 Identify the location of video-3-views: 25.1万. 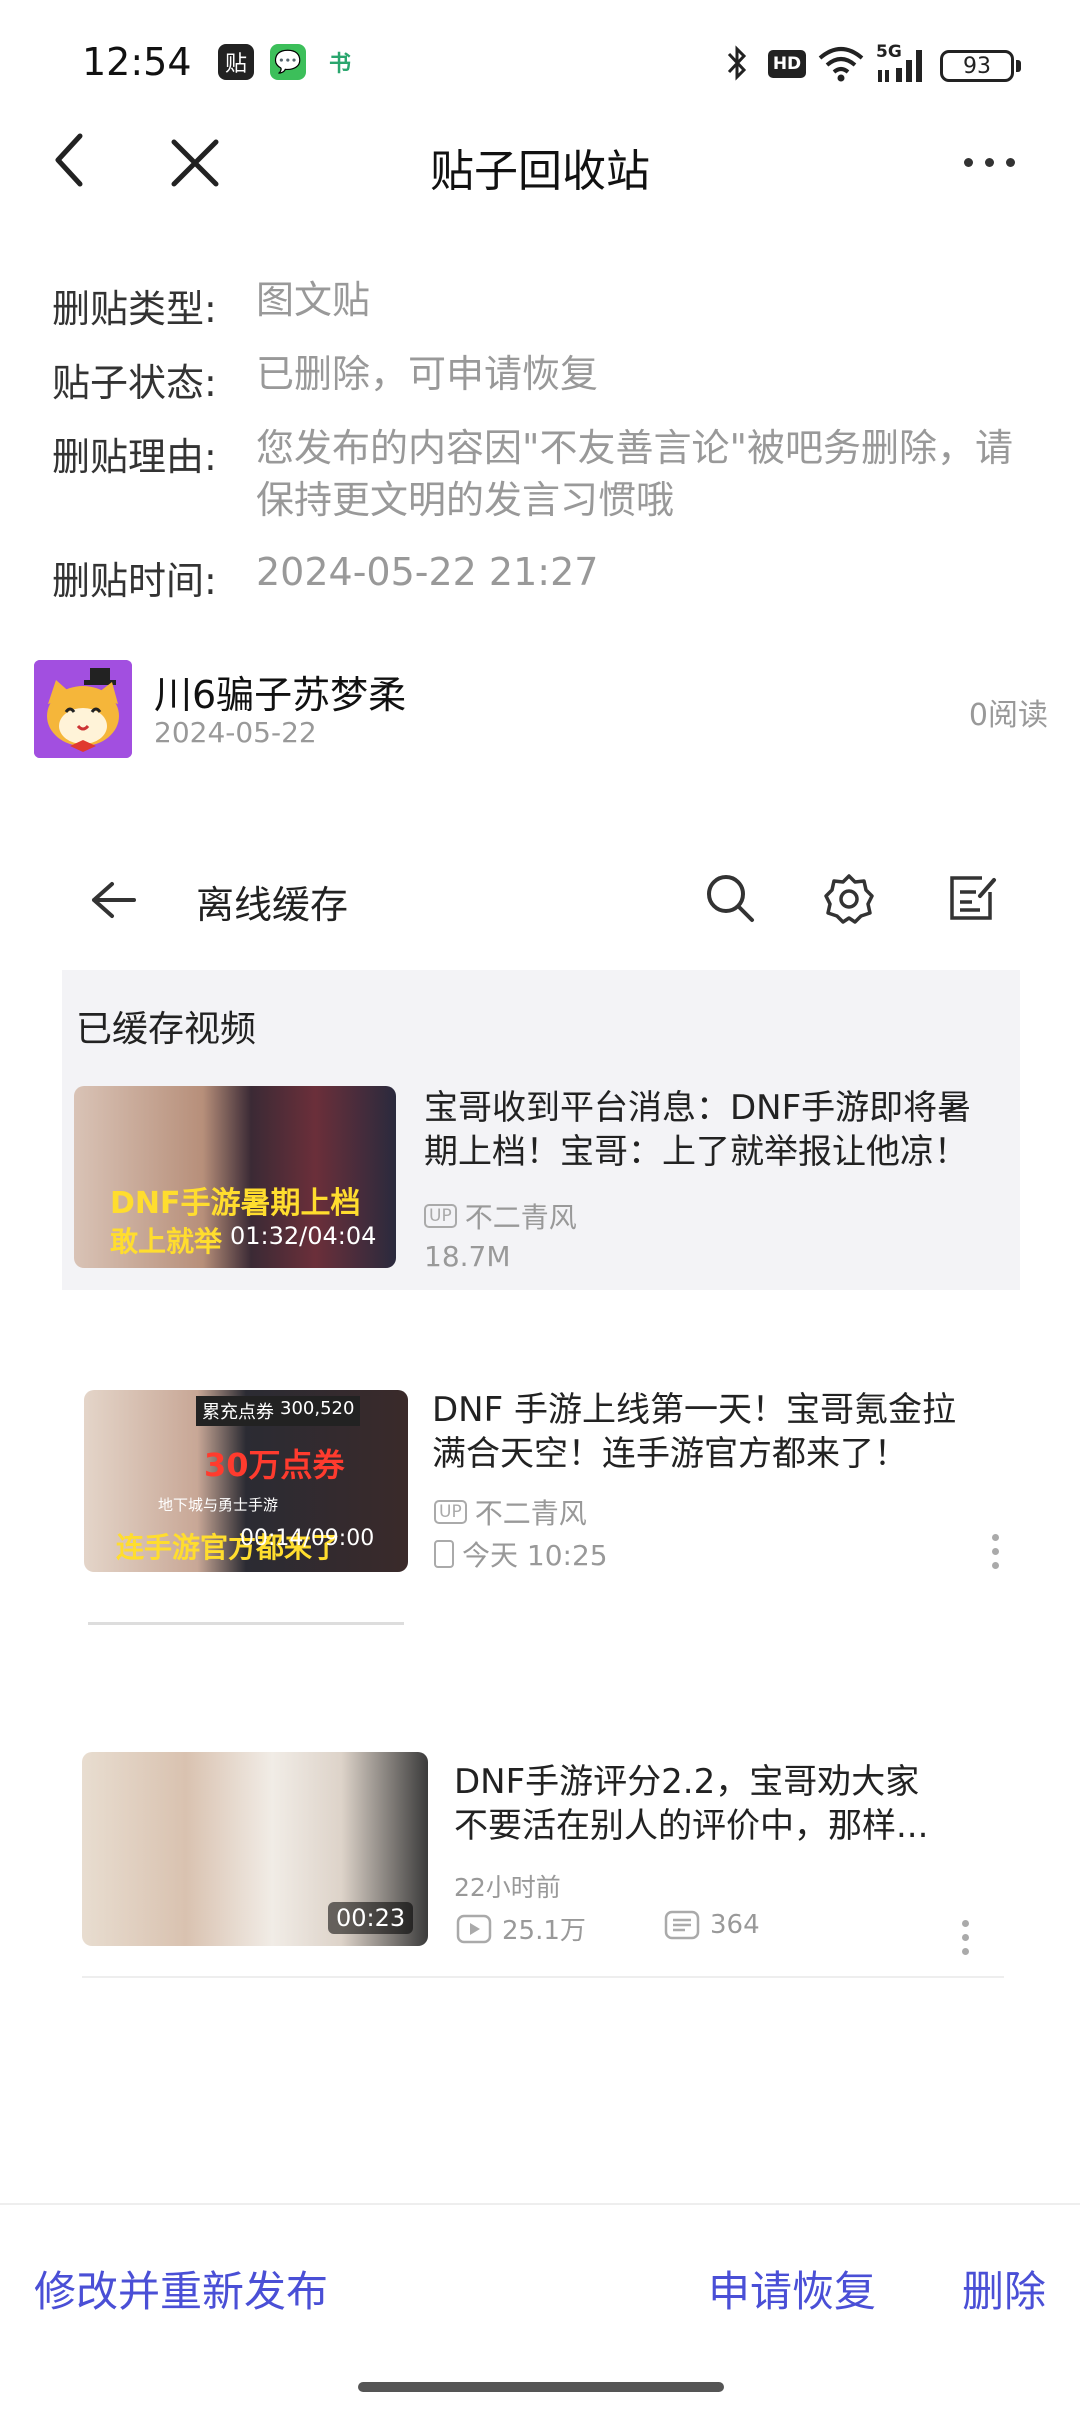
(521, 1928).